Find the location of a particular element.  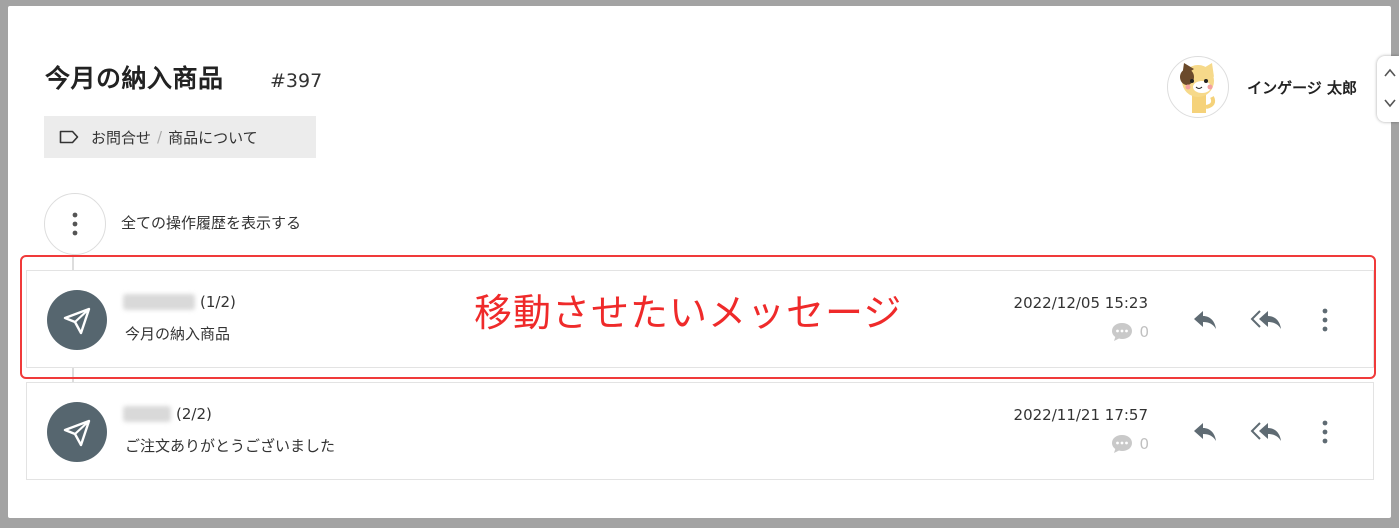

history-toggle-button is located at coordinates (75, 224).